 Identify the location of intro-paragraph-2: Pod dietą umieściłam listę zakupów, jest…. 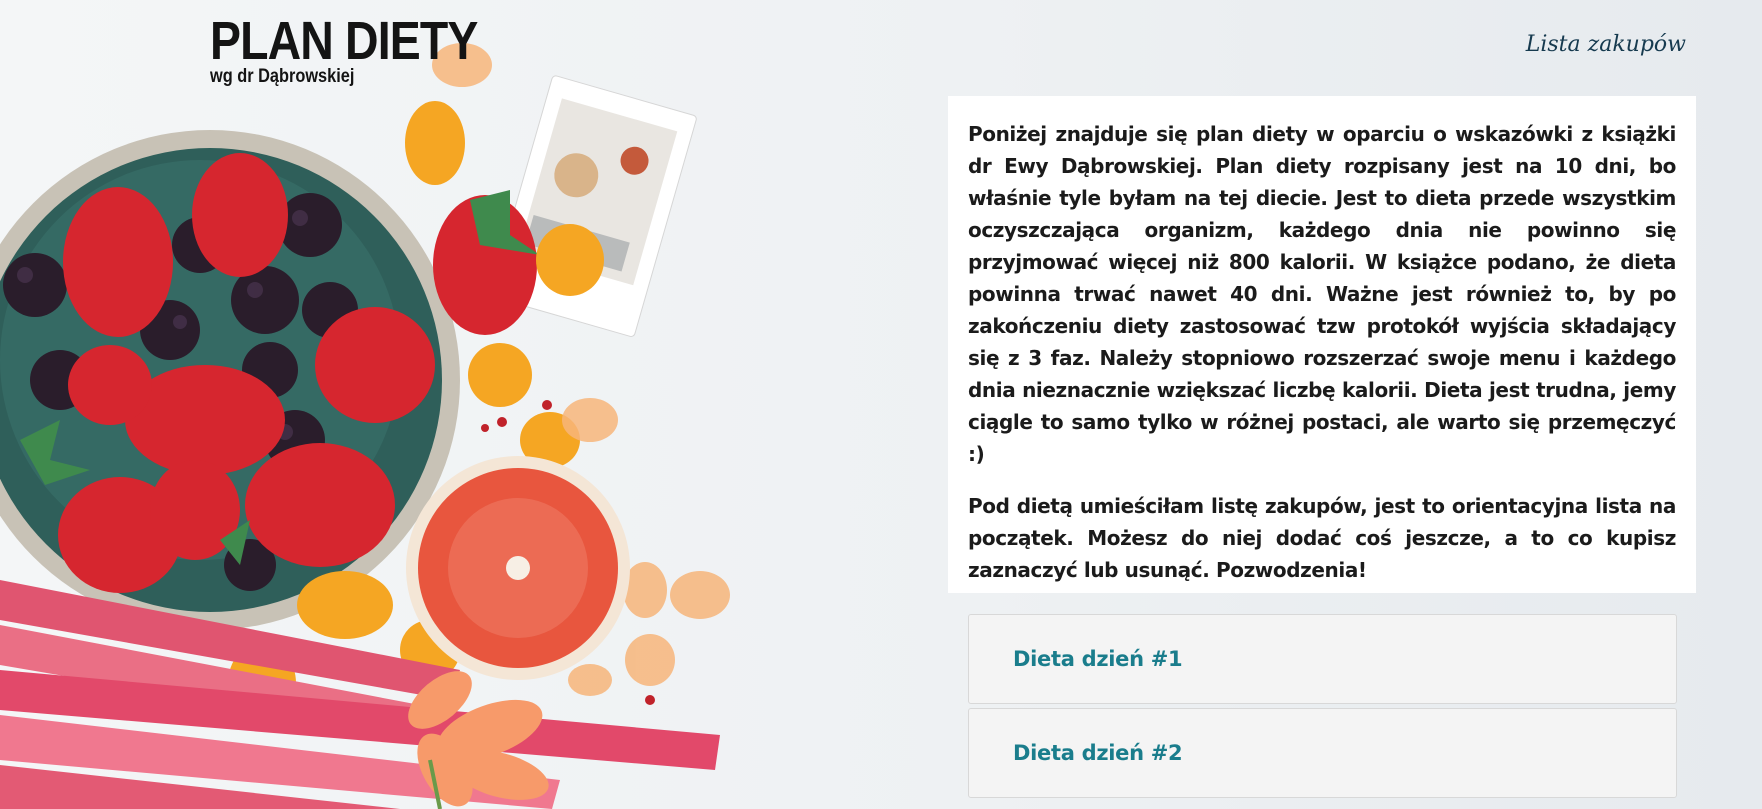
(1322, 538).